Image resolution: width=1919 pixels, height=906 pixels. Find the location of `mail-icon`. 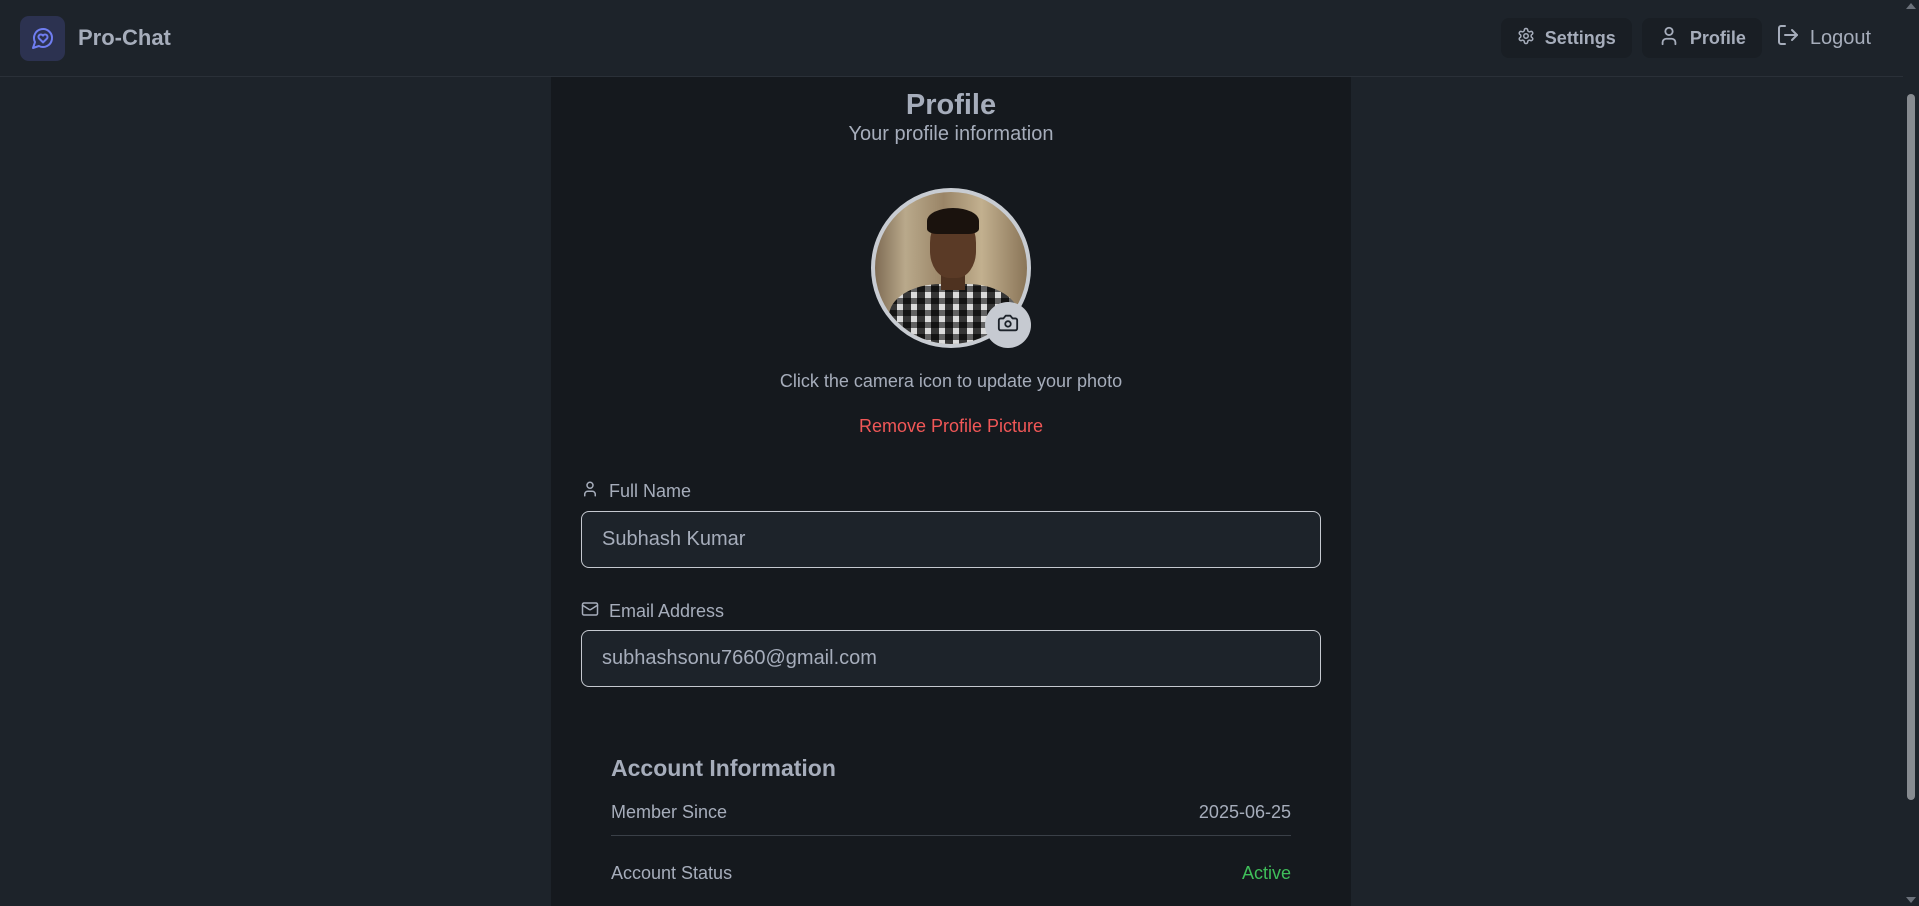

mail-icon is located at coordinates (590, 611).